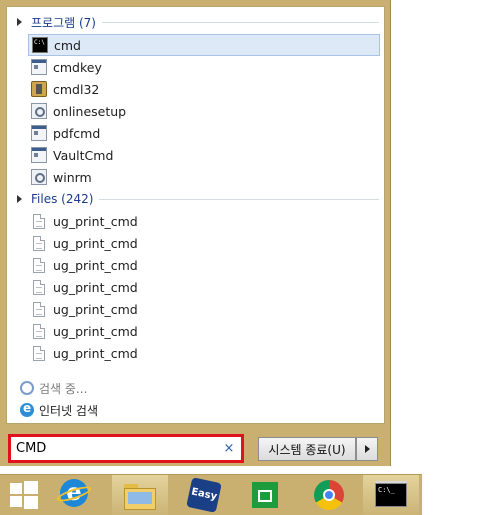 The height and width of the screenshot is (515, 500). I want to click on windows-start-icon, so click(24, 495).